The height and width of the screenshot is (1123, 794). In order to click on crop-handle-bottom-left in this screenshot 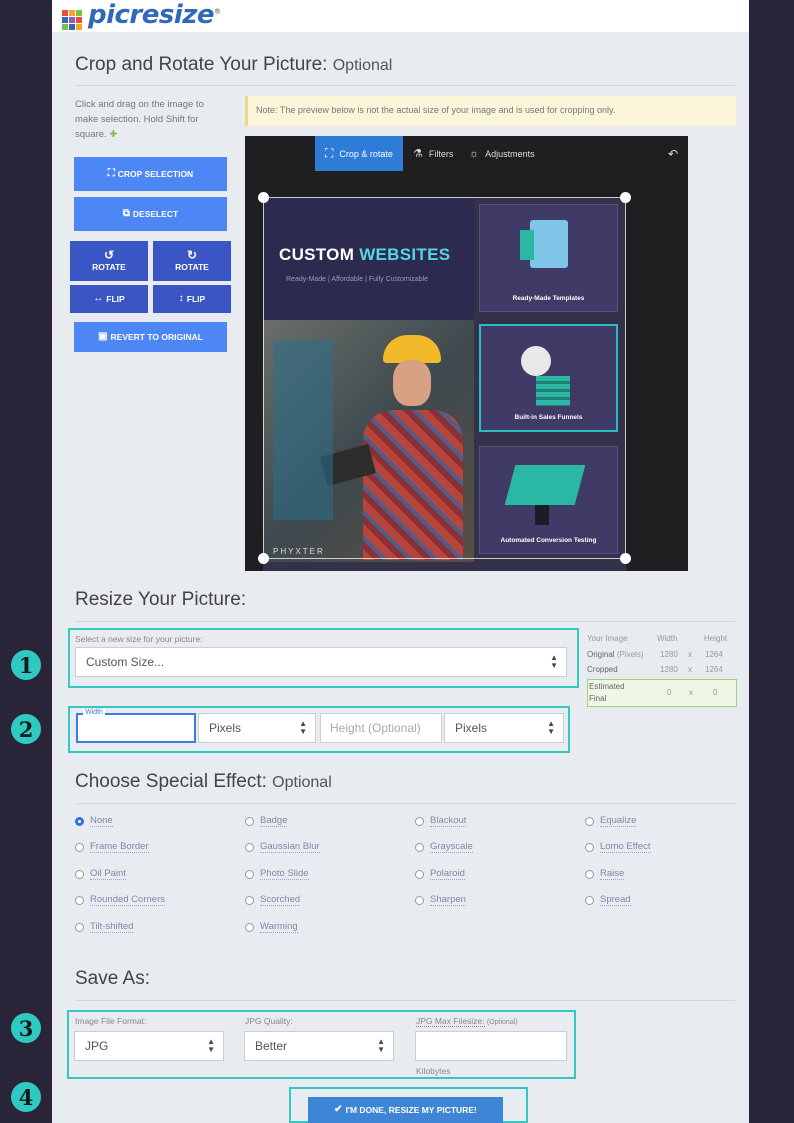, I will do `click(263, 558)`.